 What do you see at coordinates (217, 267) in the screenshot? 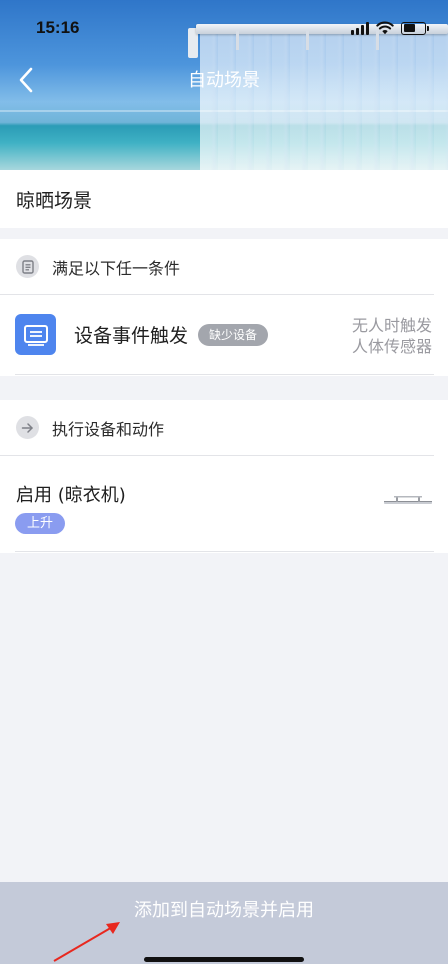
I see `conditions-header: 满足以下任一条件` at bounding box center [217, 267].